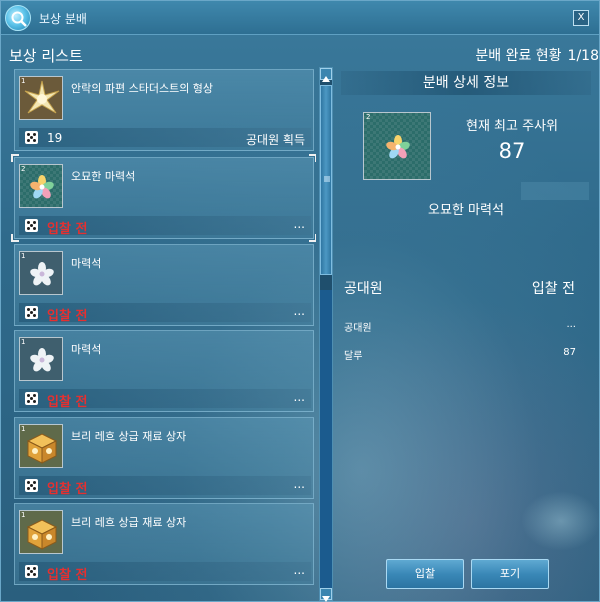 This screenshot has width=600, height=602. Describe the element at coordinates (425, 574) in the screenshot. I see `bid-button: 입찰` at that location.